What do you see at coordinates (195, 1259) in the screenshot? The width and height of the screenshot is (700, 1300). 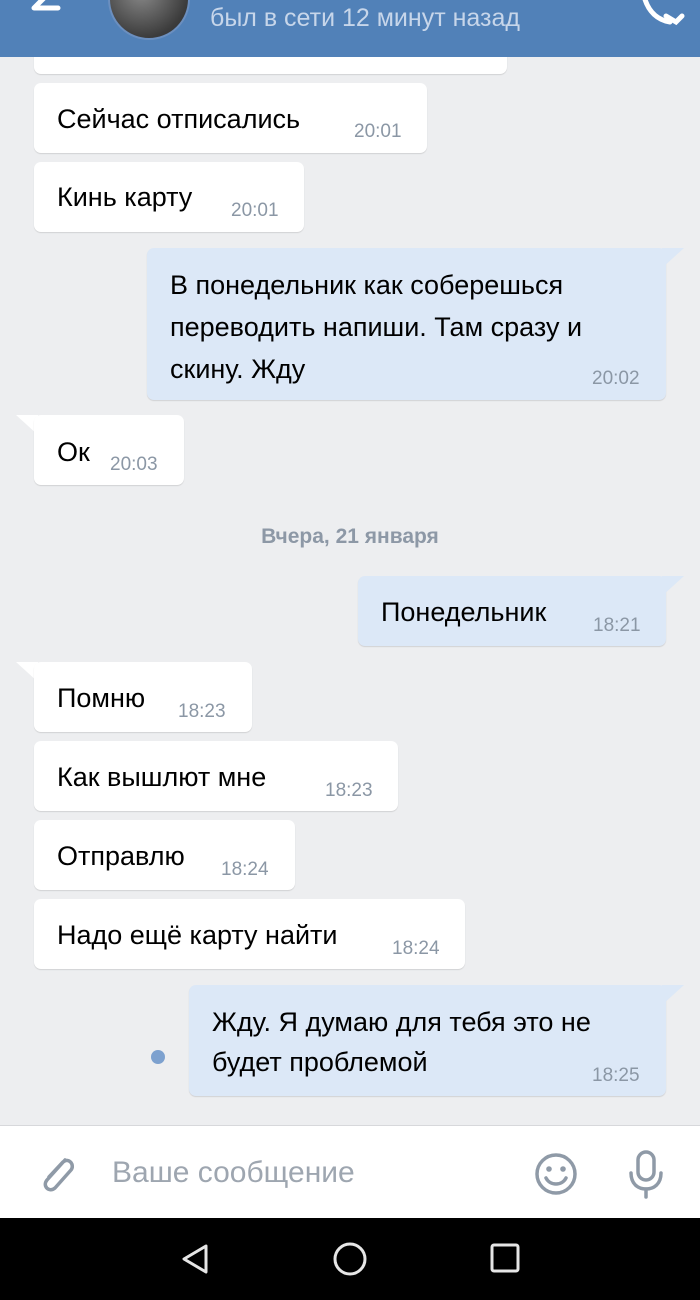 I see `nav-back-icon` at bounding box center [195, 1259].